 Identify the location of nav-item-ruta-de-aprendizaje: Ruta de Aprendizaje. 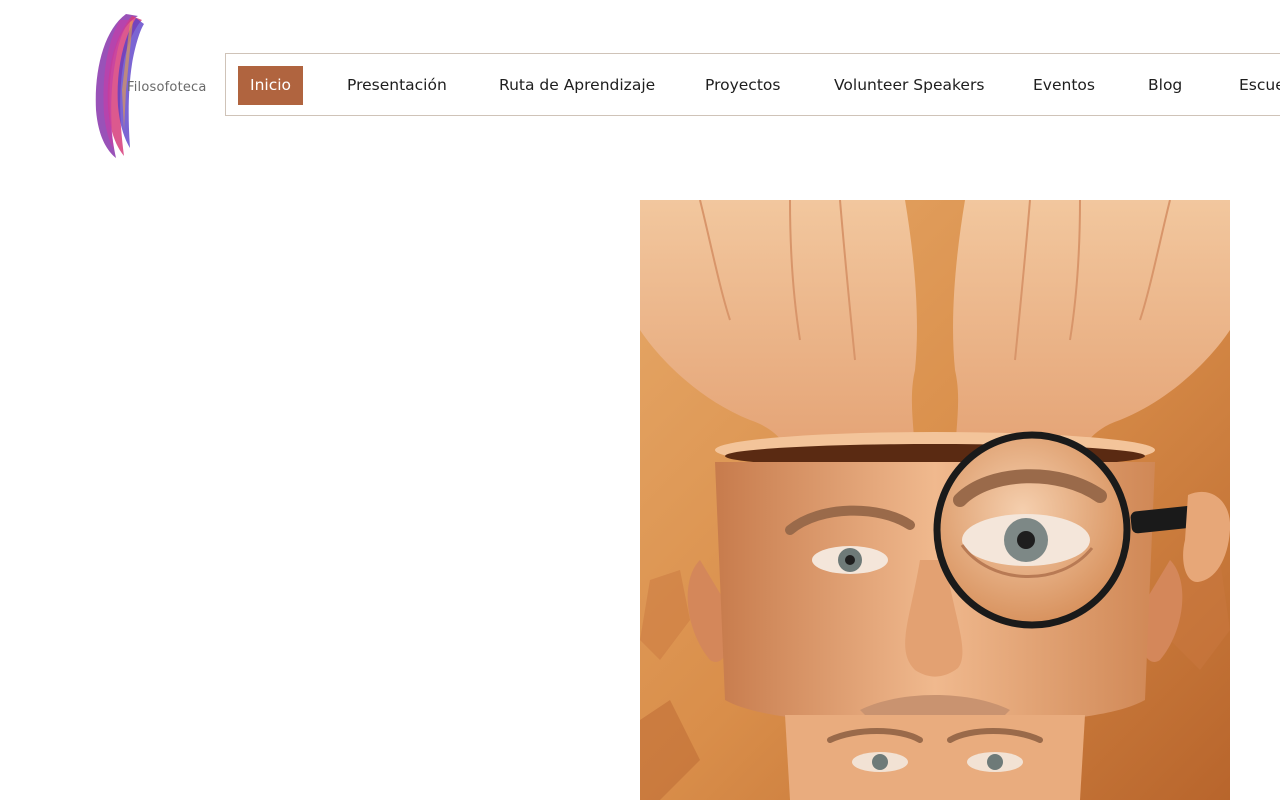
(577, 85).